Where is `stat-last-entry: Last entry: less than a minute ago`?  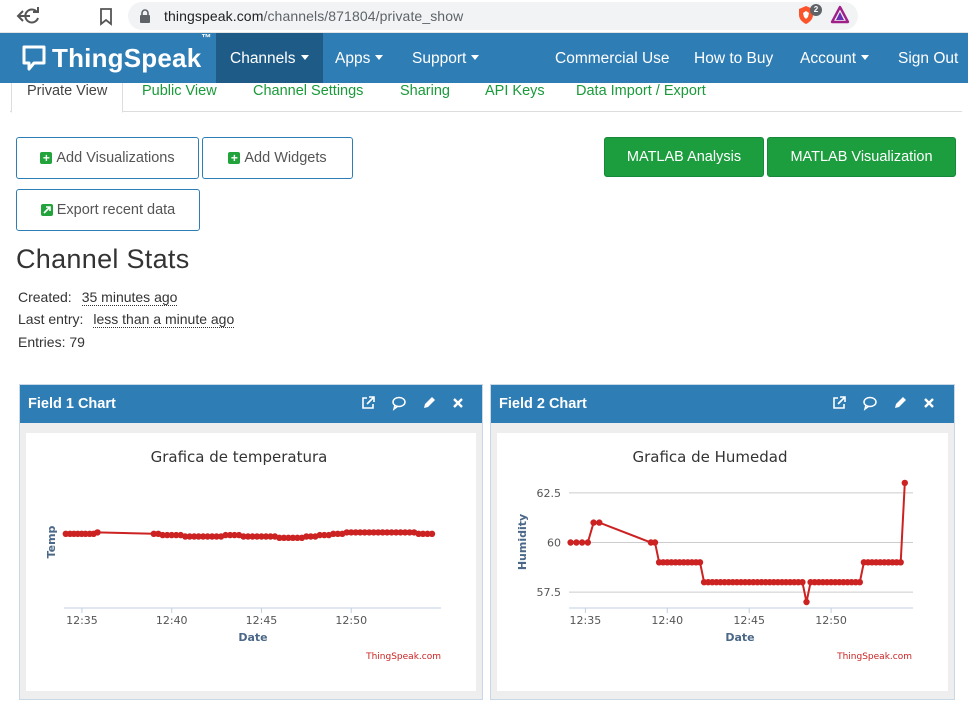 stat-last-entry: Last entry: less than a minute ago is located at coordinates (126, 319).